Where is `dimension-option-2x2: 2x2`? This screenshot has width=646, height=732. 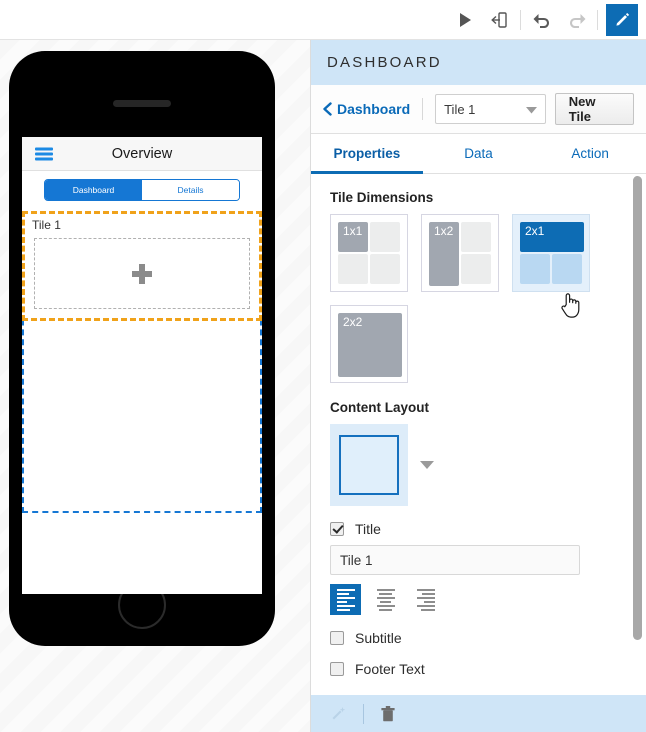
dimension-option-2x2: 2x2 is located at coordinates (369, 344).